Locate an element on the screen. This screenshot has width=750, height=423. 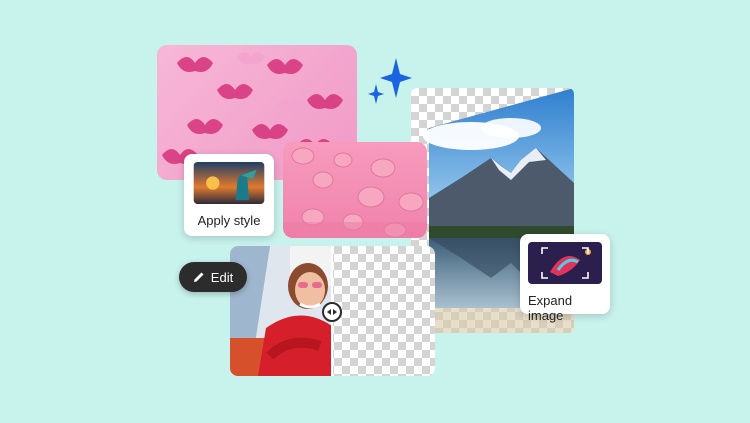
expand-frame-icon is located at coordinates (565, 263).